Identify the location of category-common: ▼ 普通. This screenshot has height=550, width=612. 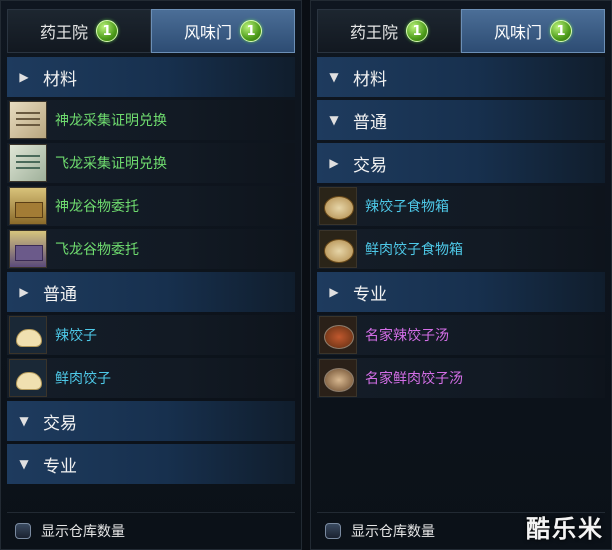
(461, 120).